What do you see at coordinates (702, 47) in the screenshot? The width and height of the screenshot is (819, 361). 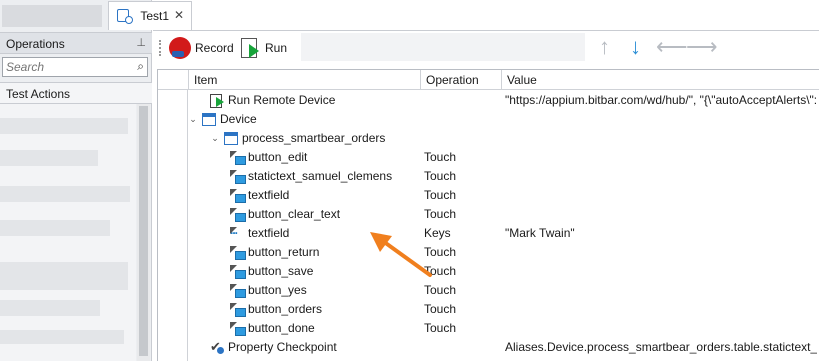 I see `move-right-icon: ⟶` at bounding box center [702, 47].